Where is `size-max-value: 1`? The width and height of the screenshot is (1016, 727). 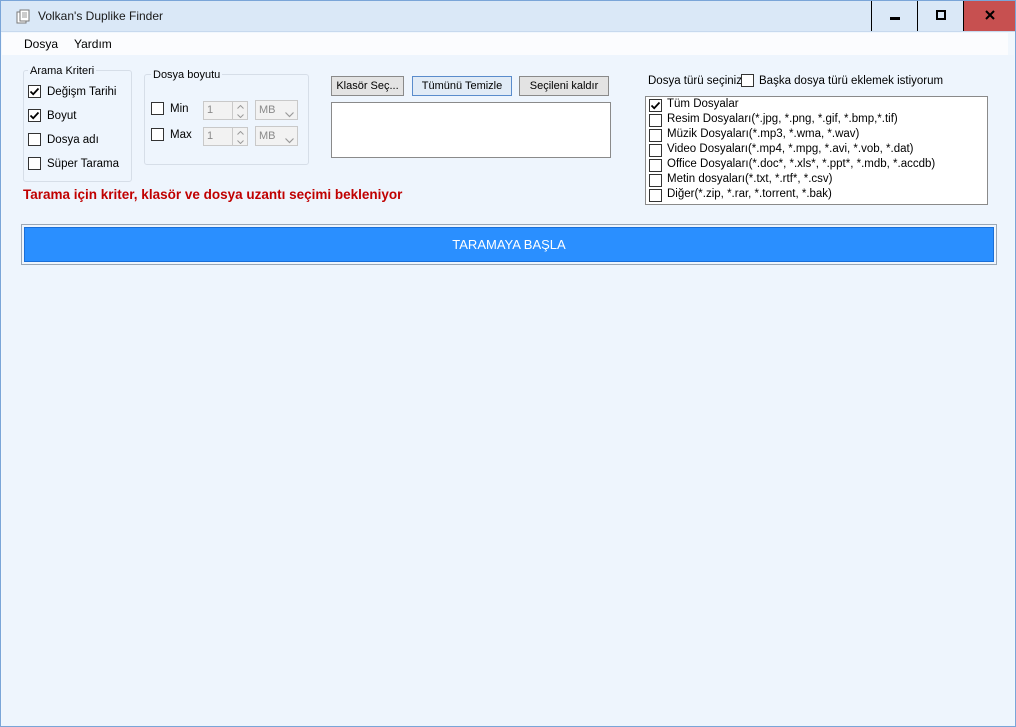
size-max-value: 1 is located at coordinates (210, 136).